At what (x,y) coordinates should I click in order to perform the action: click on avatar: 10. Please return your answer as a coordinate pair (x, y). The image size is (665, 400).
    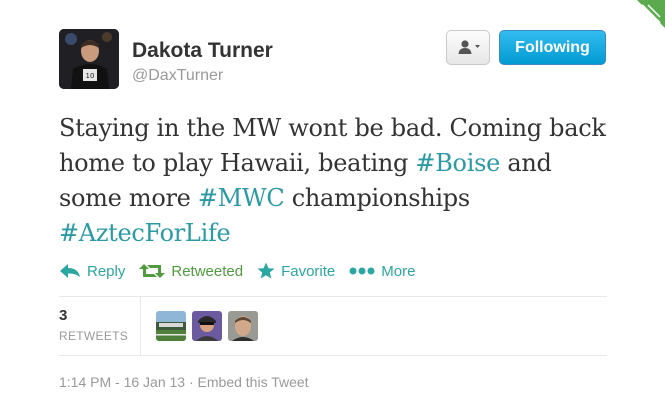
    Looking at the image, I should click on (89, 59).